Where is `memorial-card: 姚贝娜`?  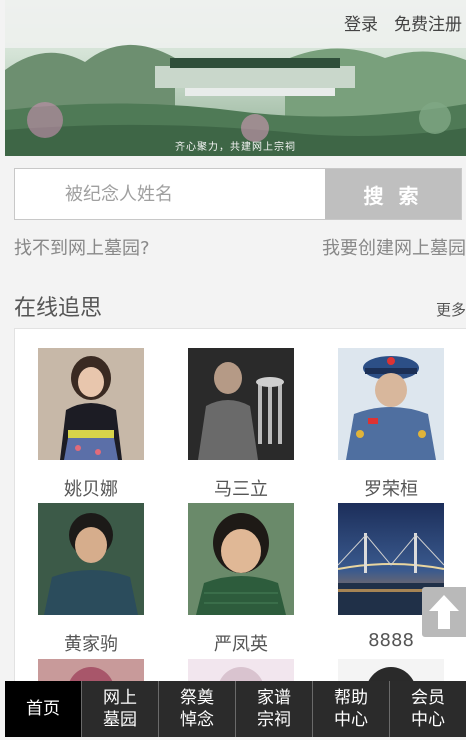 memorial-card: 姚贝娜 is located at coordinates (91, 424).